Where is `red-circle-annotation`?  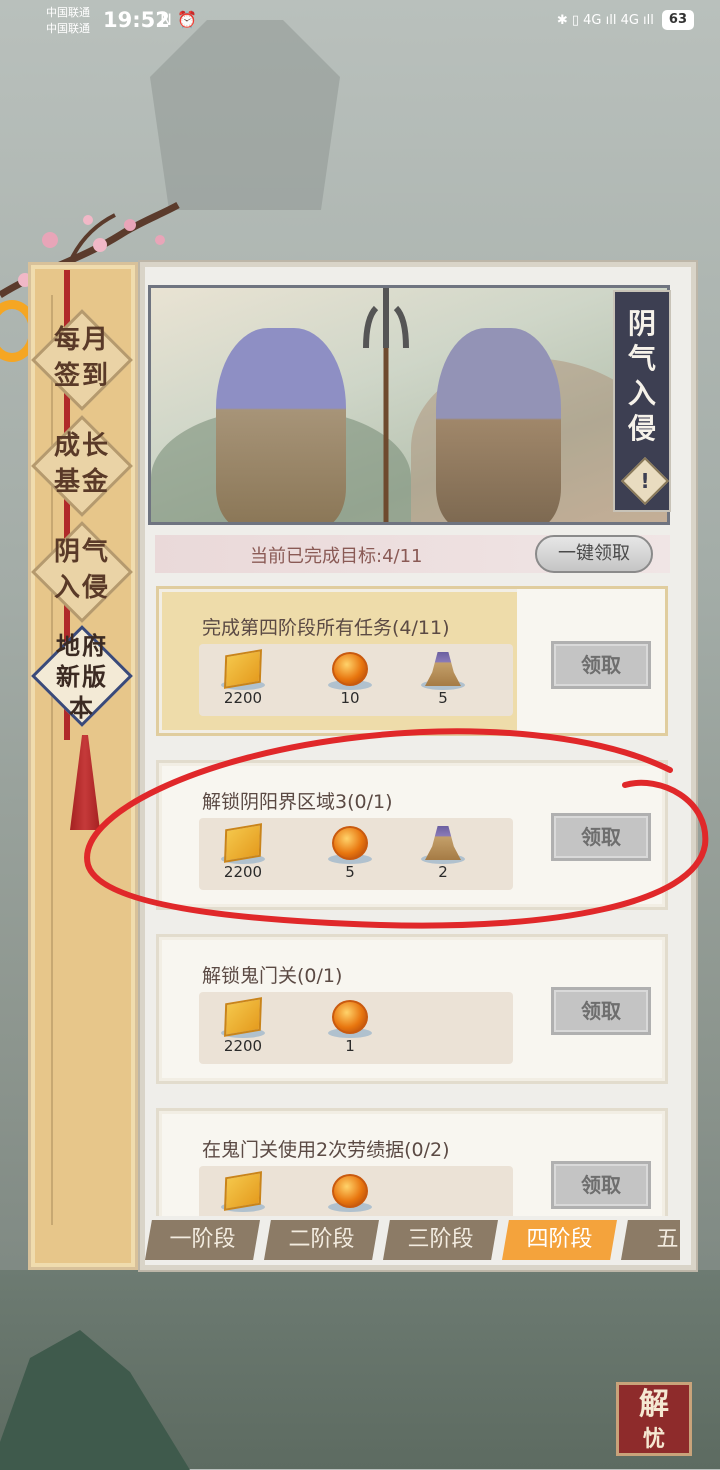 red-circle-annotation is located at coordinates (396, 828).